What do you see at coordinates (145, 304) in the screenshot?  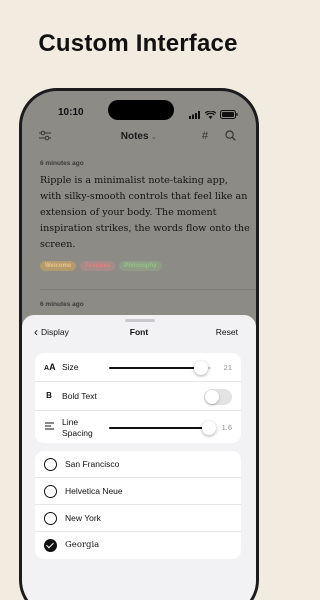 I see `note-card: 6 minutes ago` at bounding box center [145, 304].